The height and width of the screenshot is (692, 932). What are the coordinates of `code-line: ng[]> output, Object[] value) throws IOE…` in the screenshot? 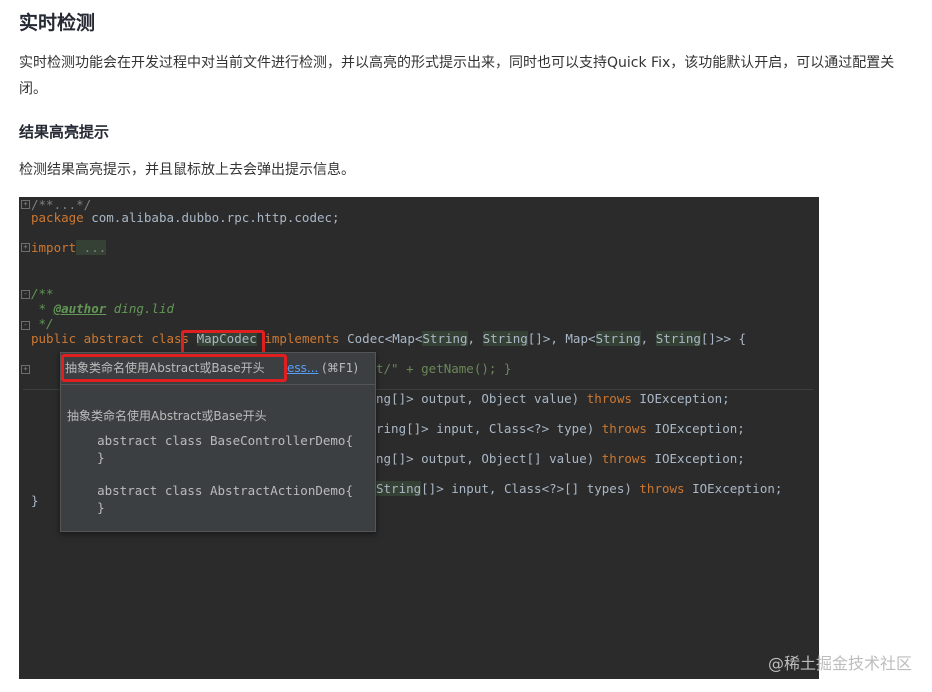 It's located at (560, 458).